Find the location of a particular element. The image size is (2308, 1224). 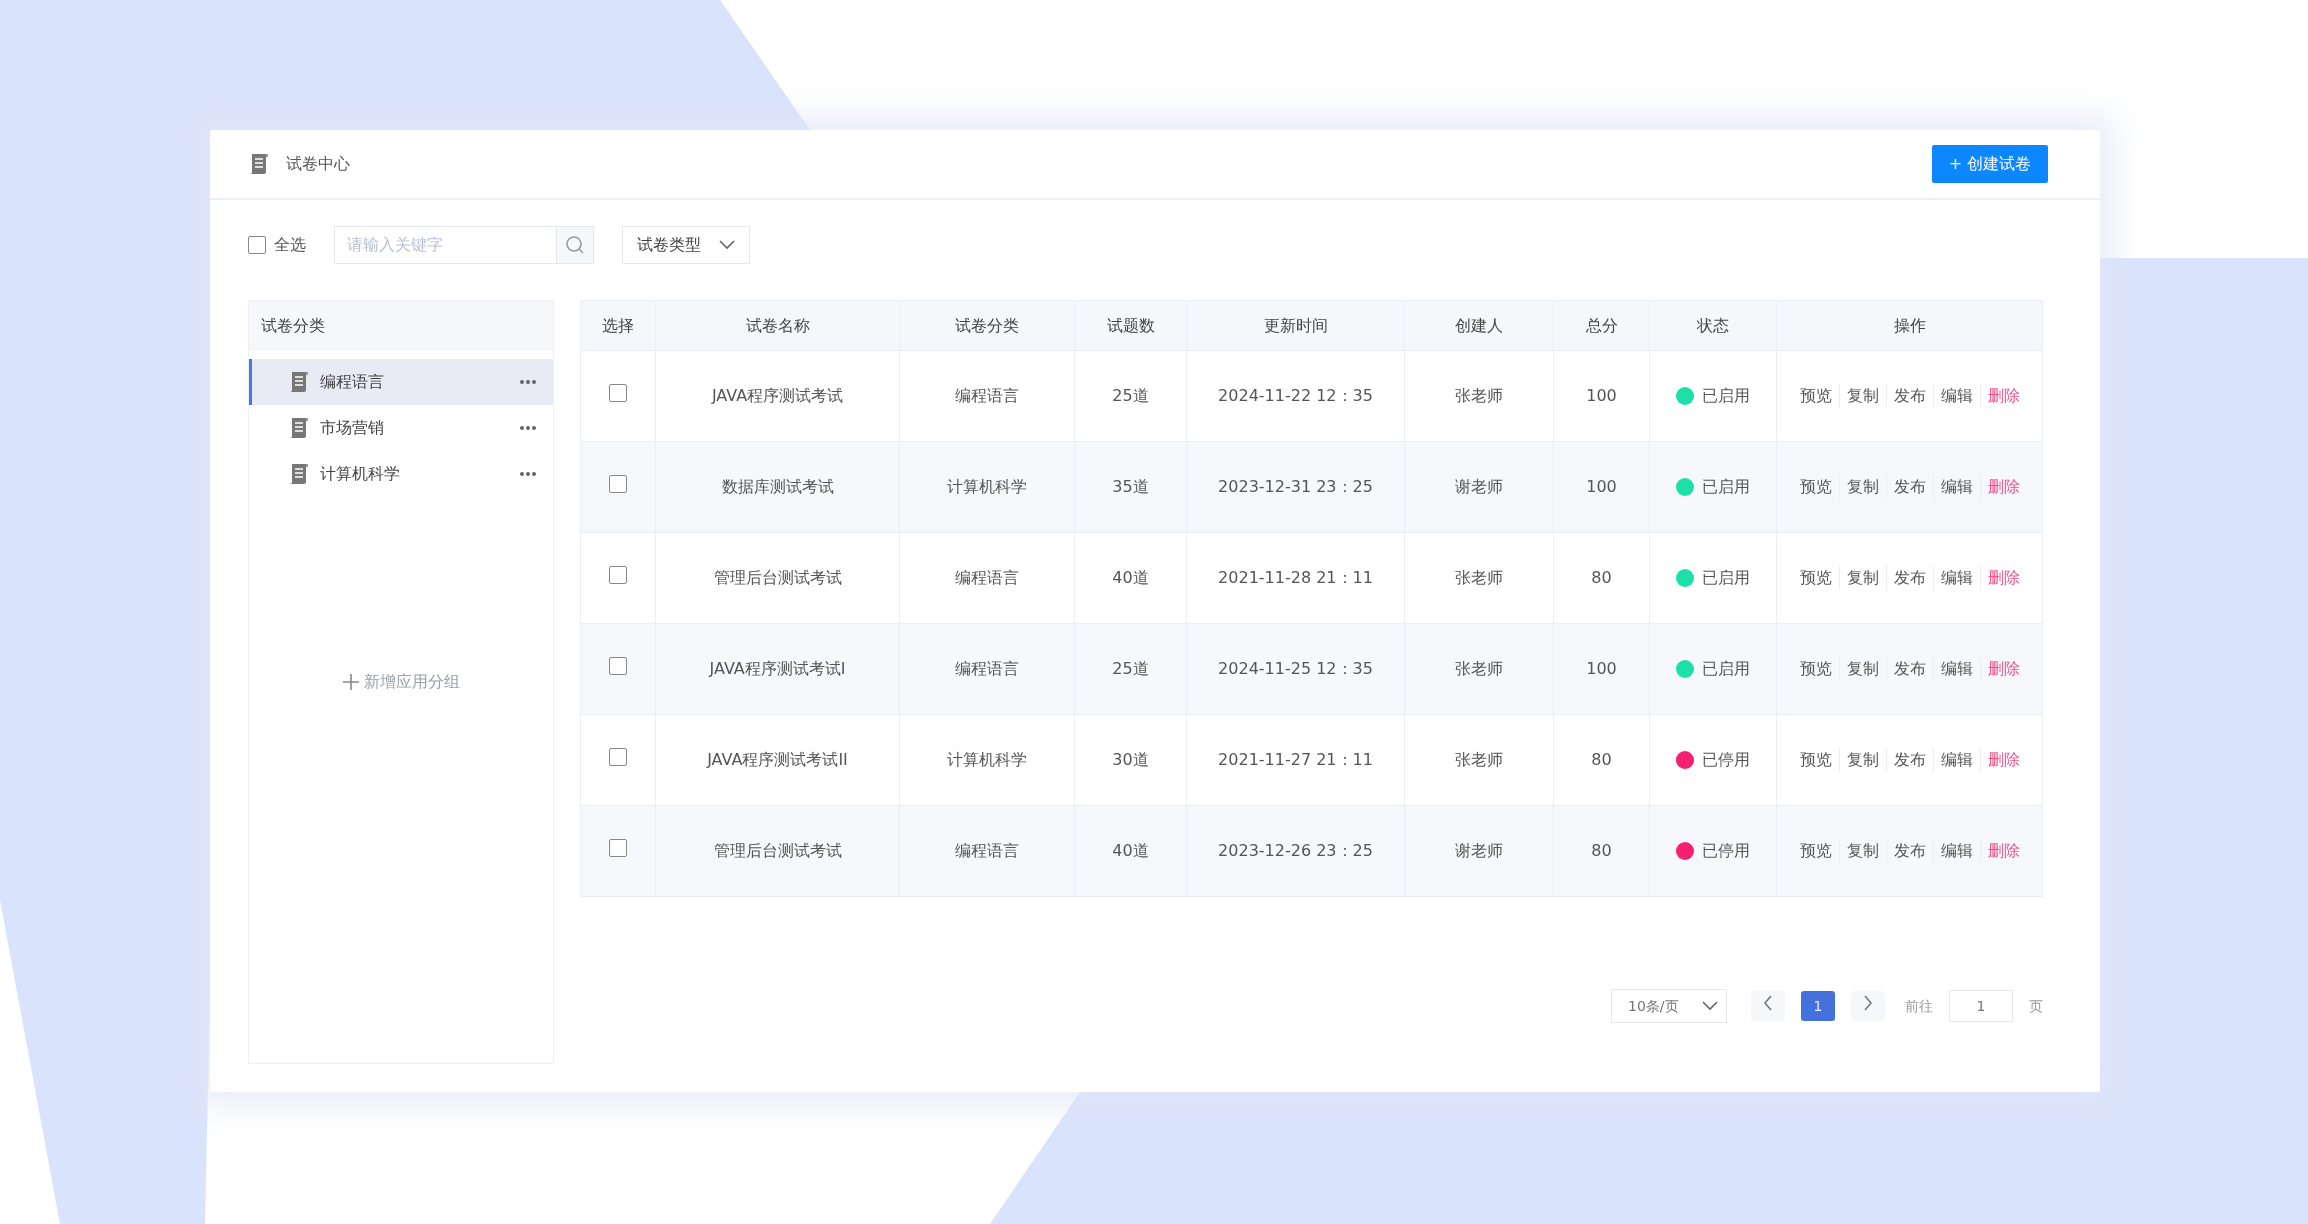

chevron-left-icon is located at coordinates (1768, 1003).